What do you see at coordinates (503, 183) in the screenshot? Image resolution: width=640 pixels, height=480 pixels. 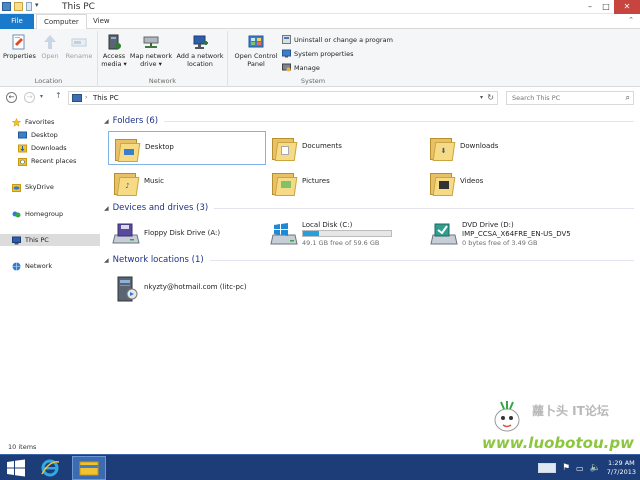 I see `folder-videos: Videos` at bounding box center [503, 183].